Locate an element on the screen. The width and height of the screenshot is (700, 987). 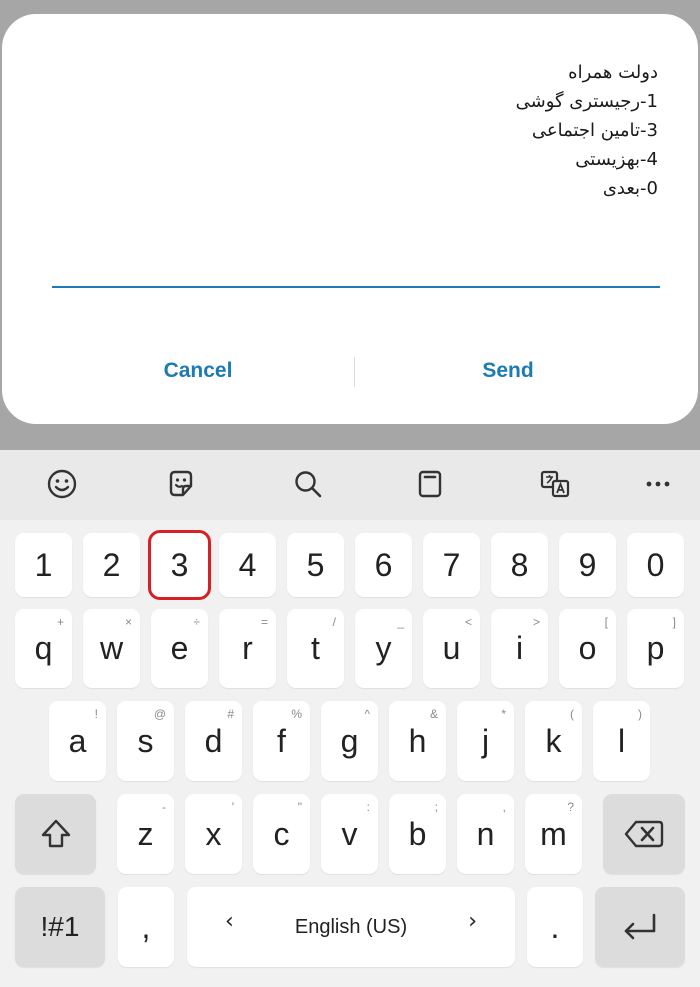
key-label: 7 is located at coordinates (451, 564).